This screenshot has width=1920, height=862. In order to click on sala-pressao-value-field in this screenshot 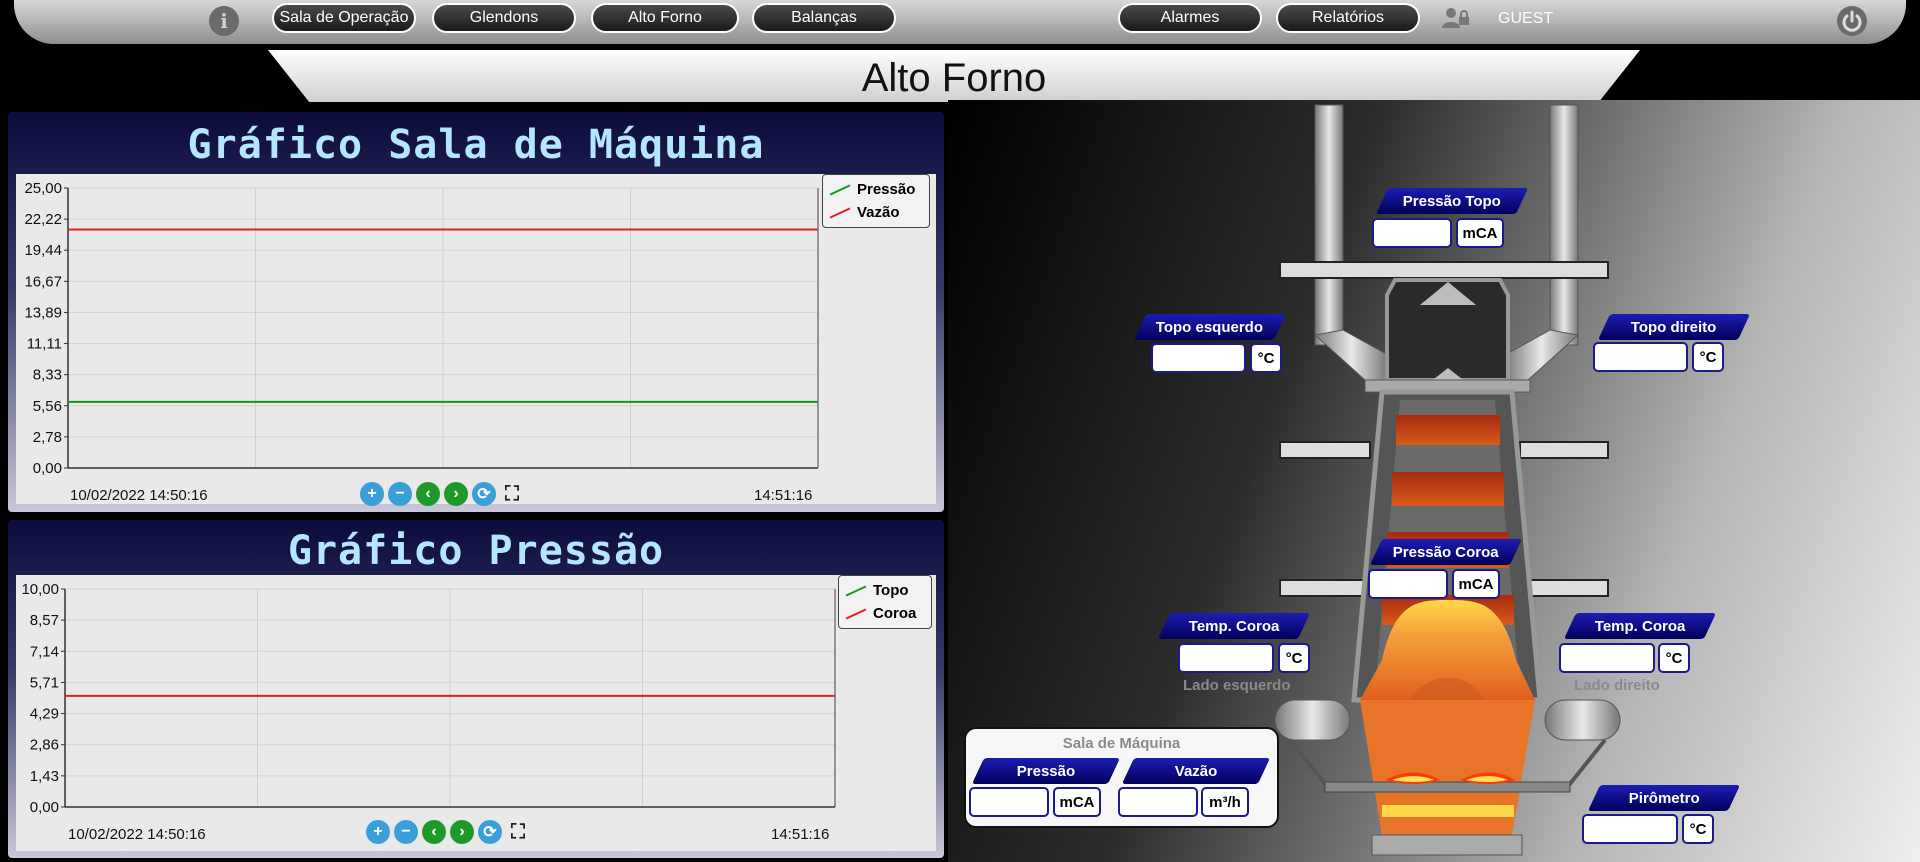, I will do `click(1009, 802)`.